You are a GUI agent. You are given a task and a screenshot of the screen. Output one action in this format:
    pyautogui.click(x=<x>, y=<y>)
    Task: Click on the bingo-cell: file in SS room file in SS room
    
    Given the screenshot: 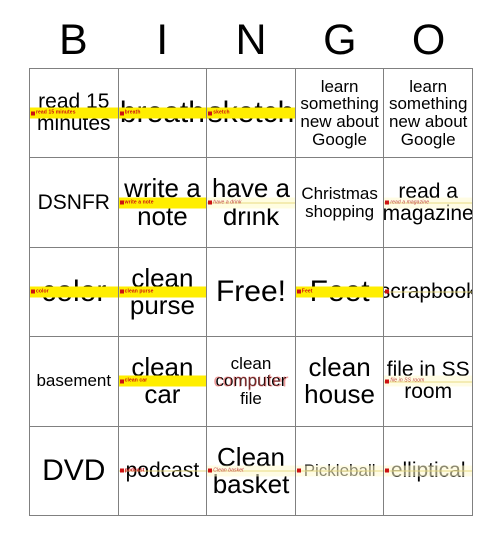 What is the action you would take?
    pyautogui.click(x=428, y=382)
    